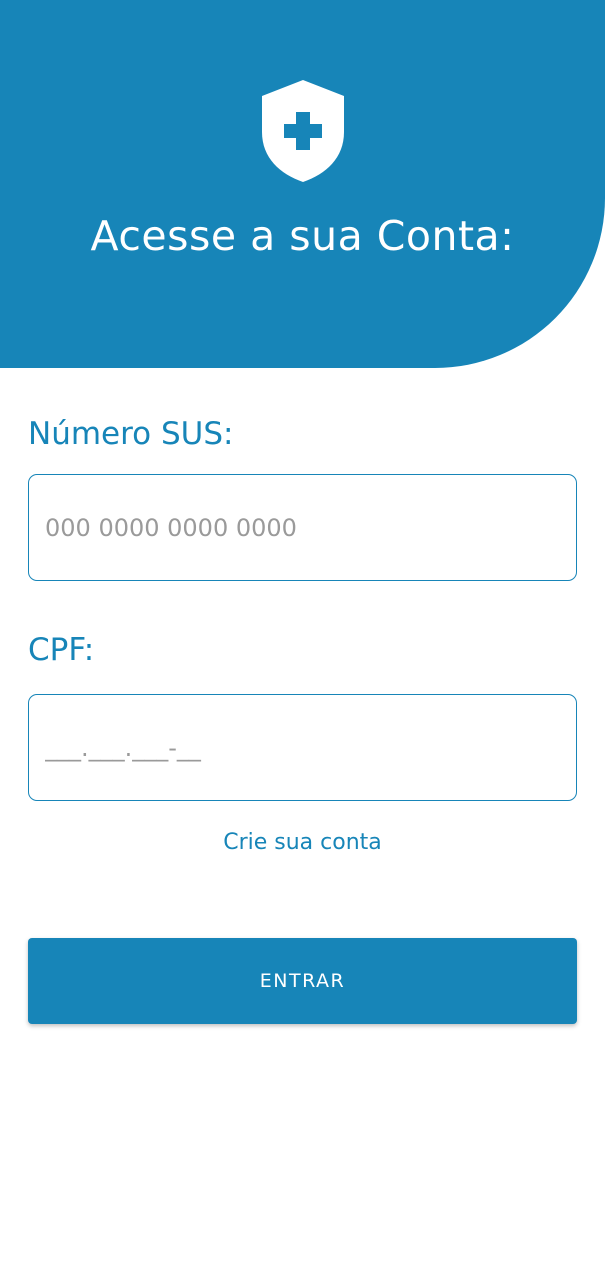 This screenshot has height=1280, width=605. I want to click on page-title: Acesse a sua Conta:, so click(302, 236).